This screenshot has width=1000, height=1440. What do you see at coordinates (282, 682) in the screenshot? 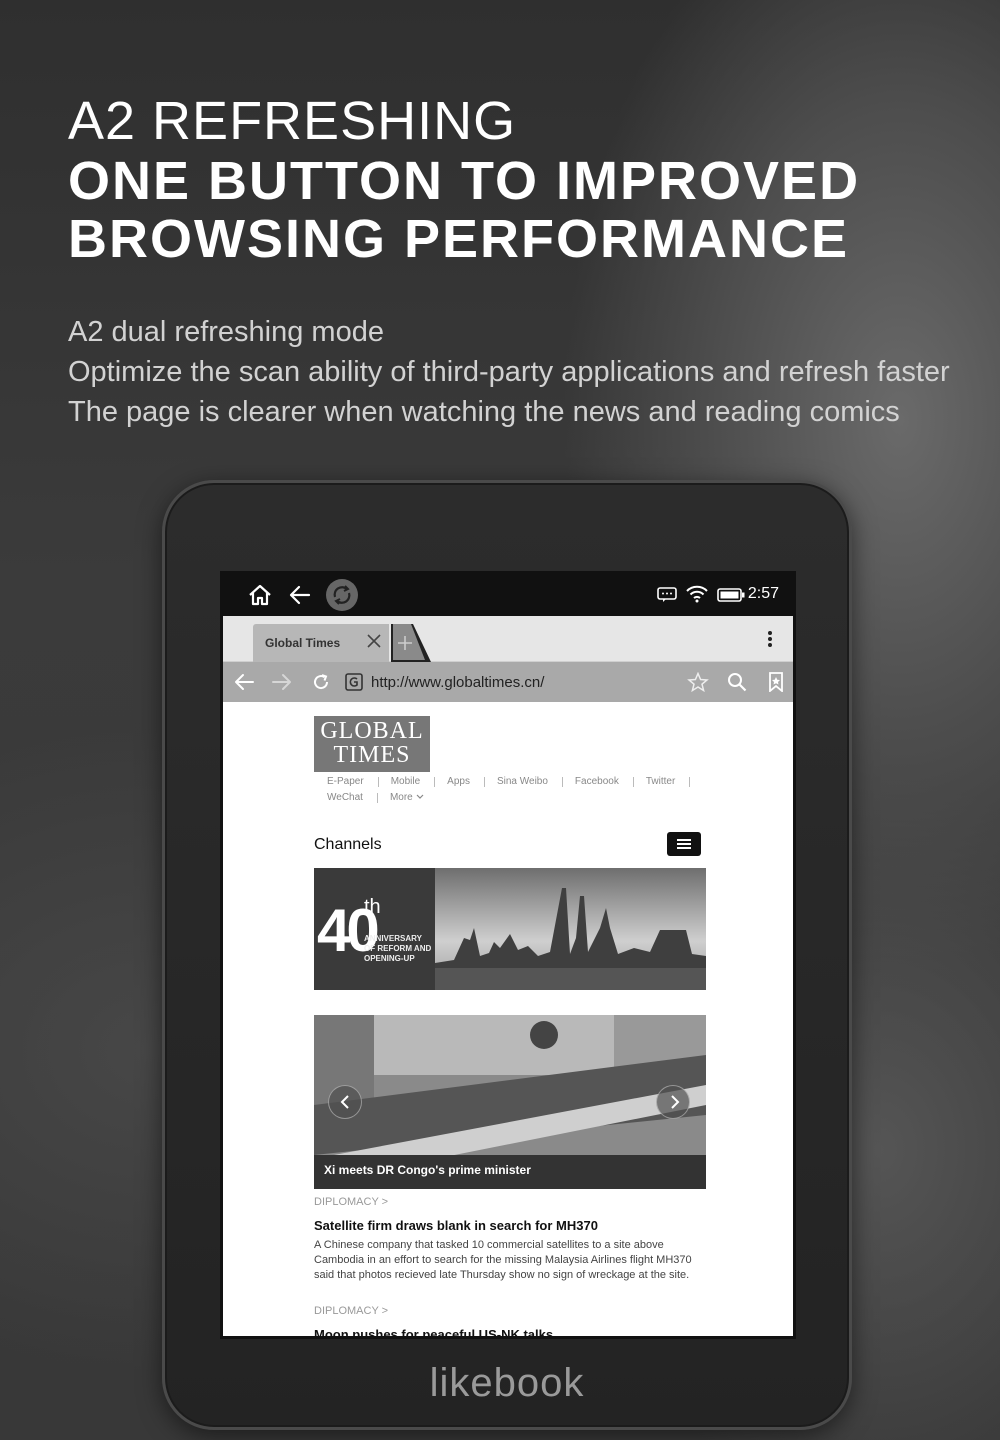
I see `browser-forward-icon` at bounding box center [282, 682].